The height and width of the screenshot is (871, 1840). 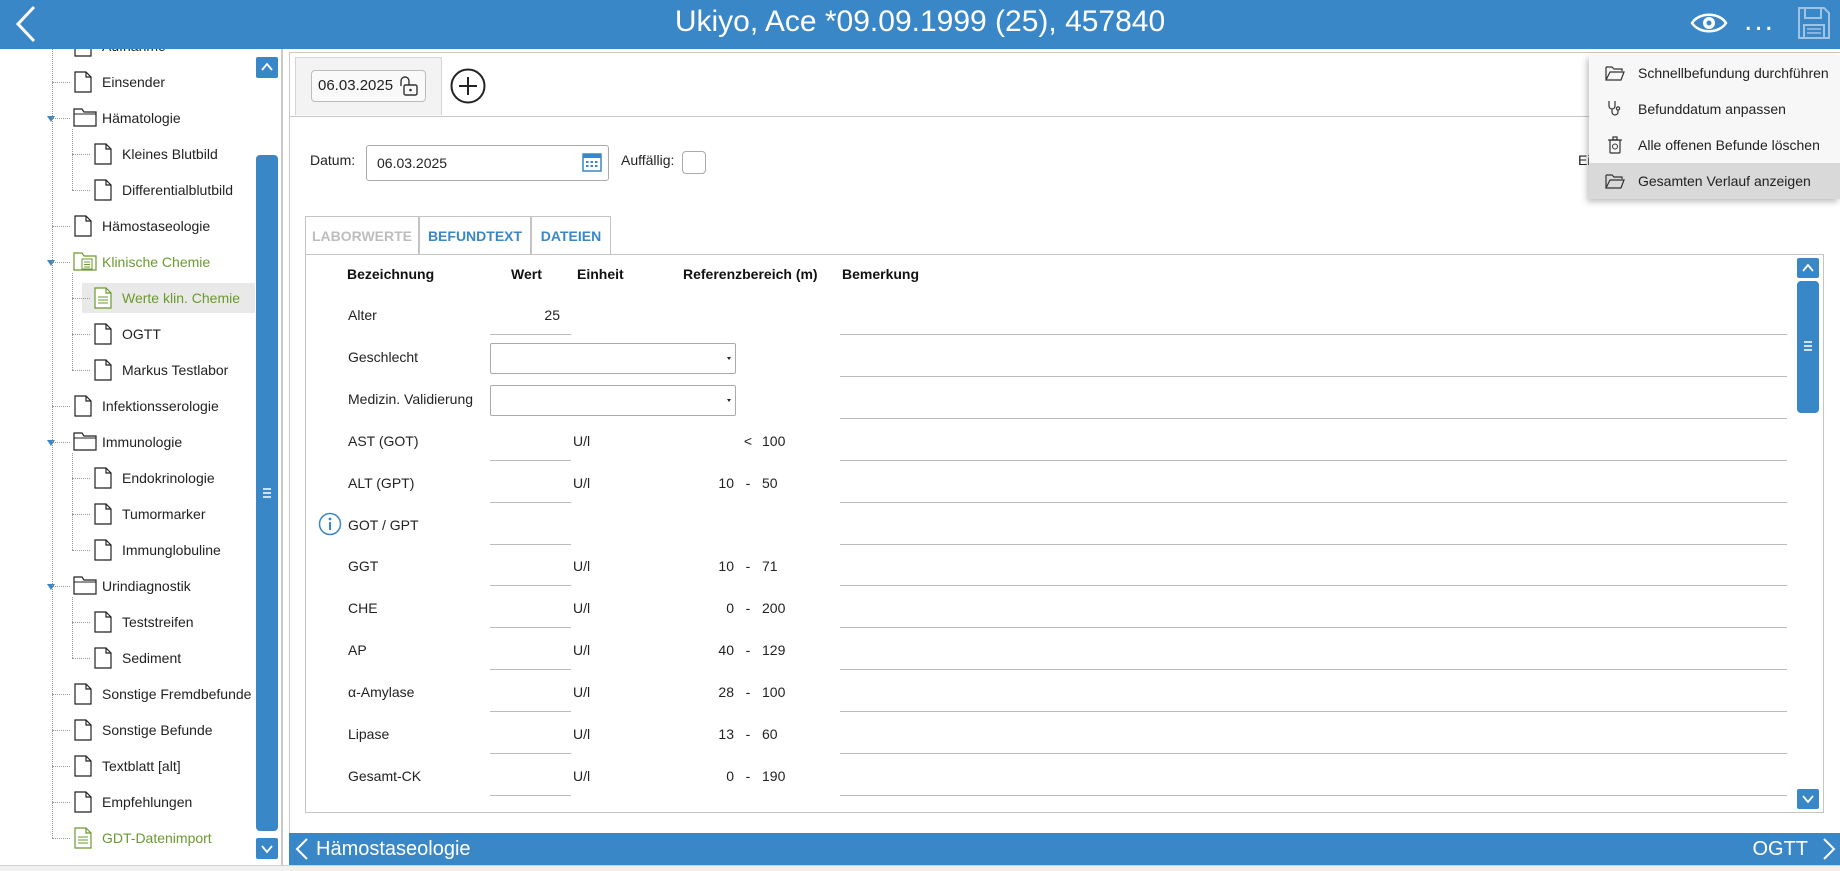 I want to click on tab-befundtext: BEFUNDTEXT, so click(x=475, y=235).